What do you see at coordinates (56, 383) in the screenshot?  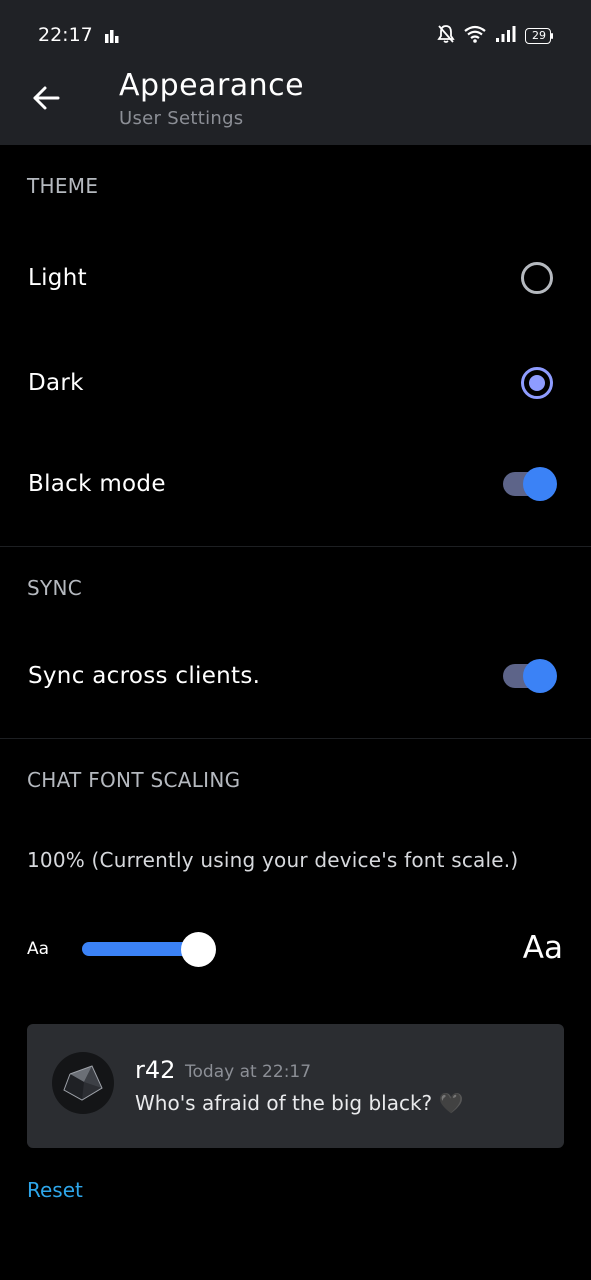 I see `theme-dark-label: Dark` at bounding box center [56, 383].